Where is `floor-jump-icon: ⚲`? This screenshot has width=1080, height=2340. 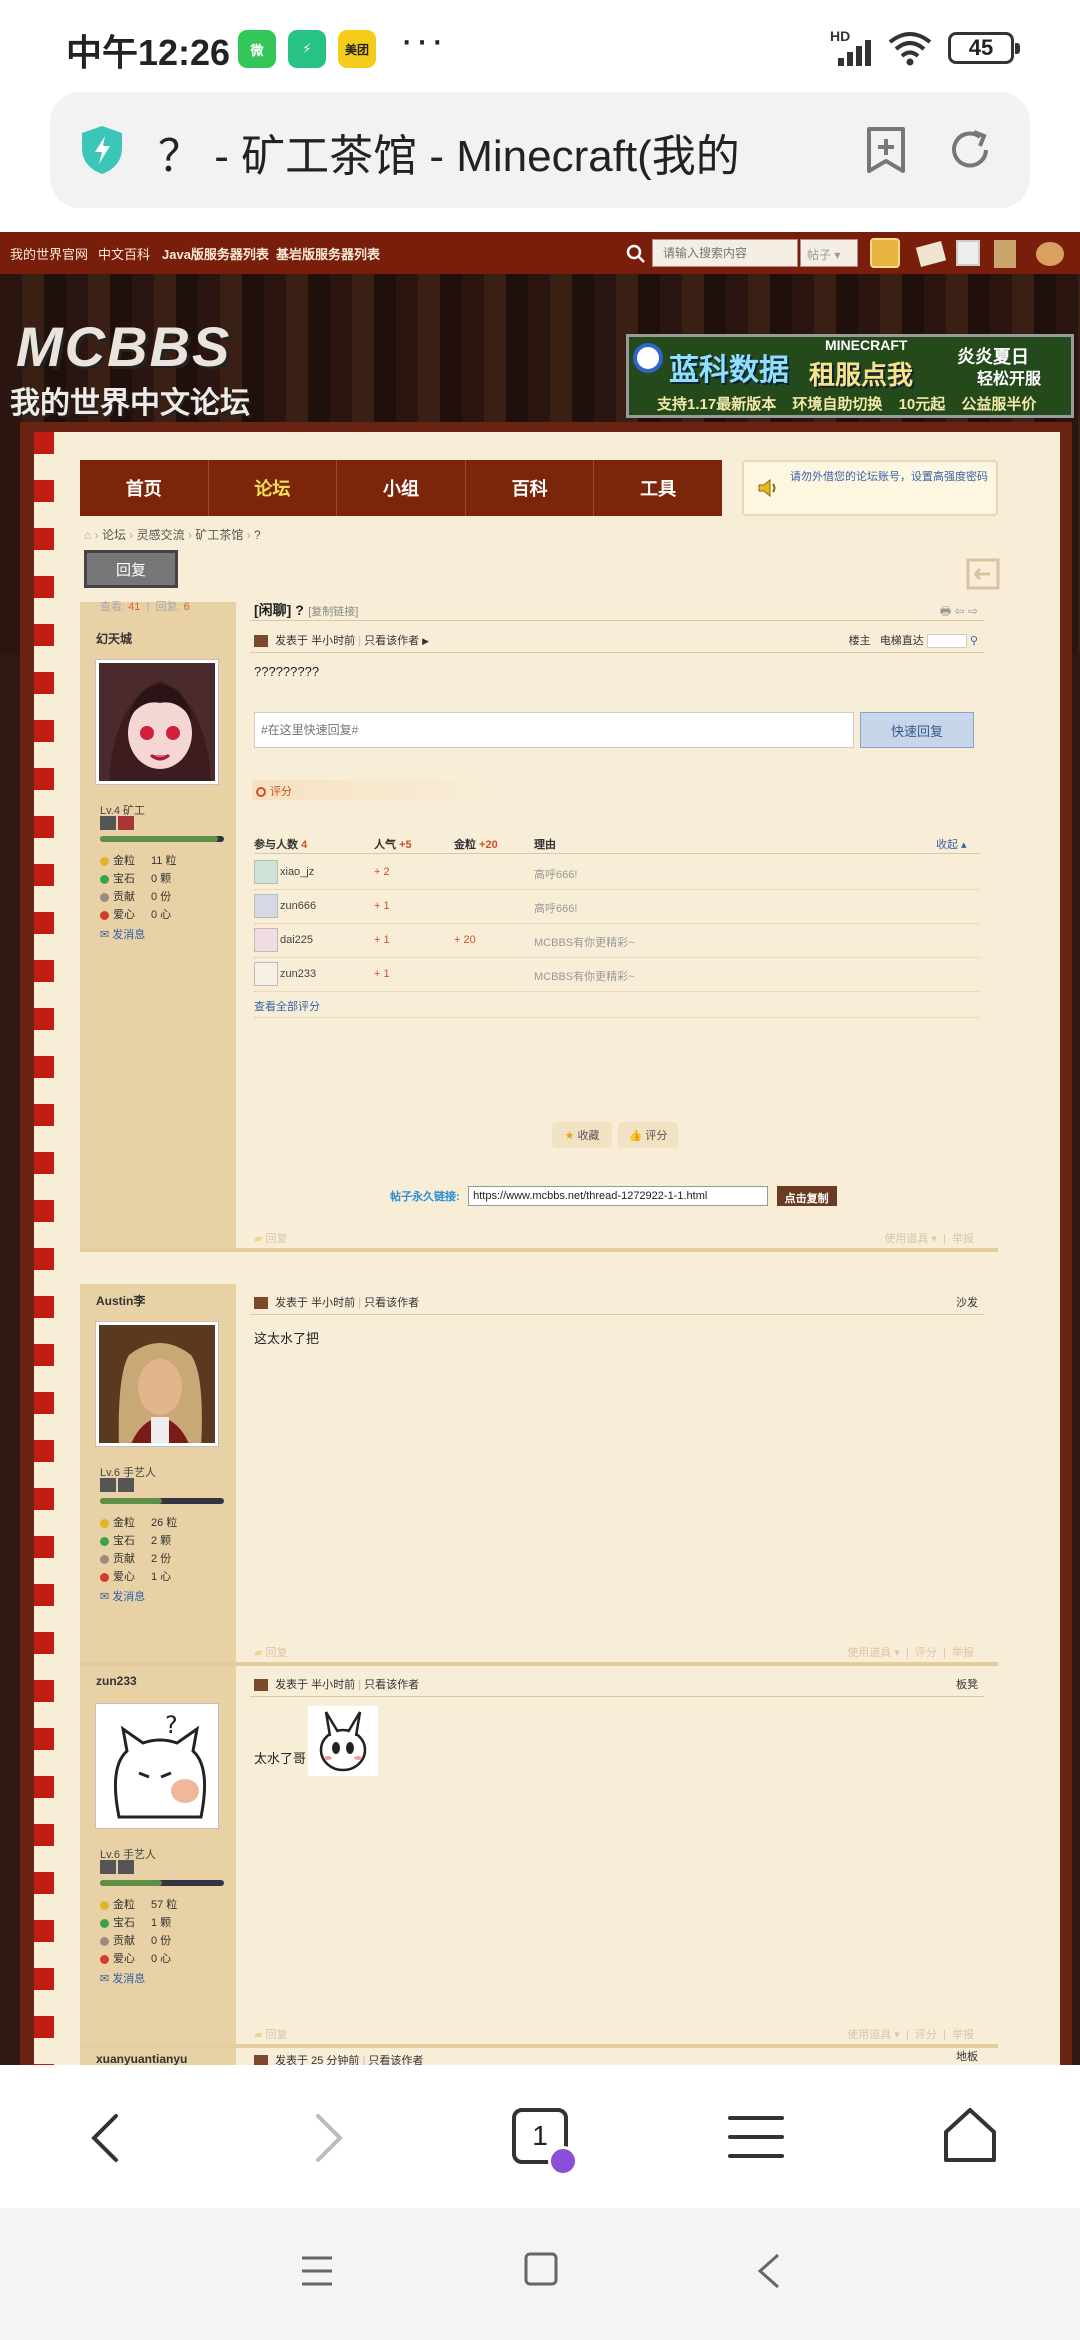
floor-jump-icon: ⚲ is located at coordinates (974, 641).